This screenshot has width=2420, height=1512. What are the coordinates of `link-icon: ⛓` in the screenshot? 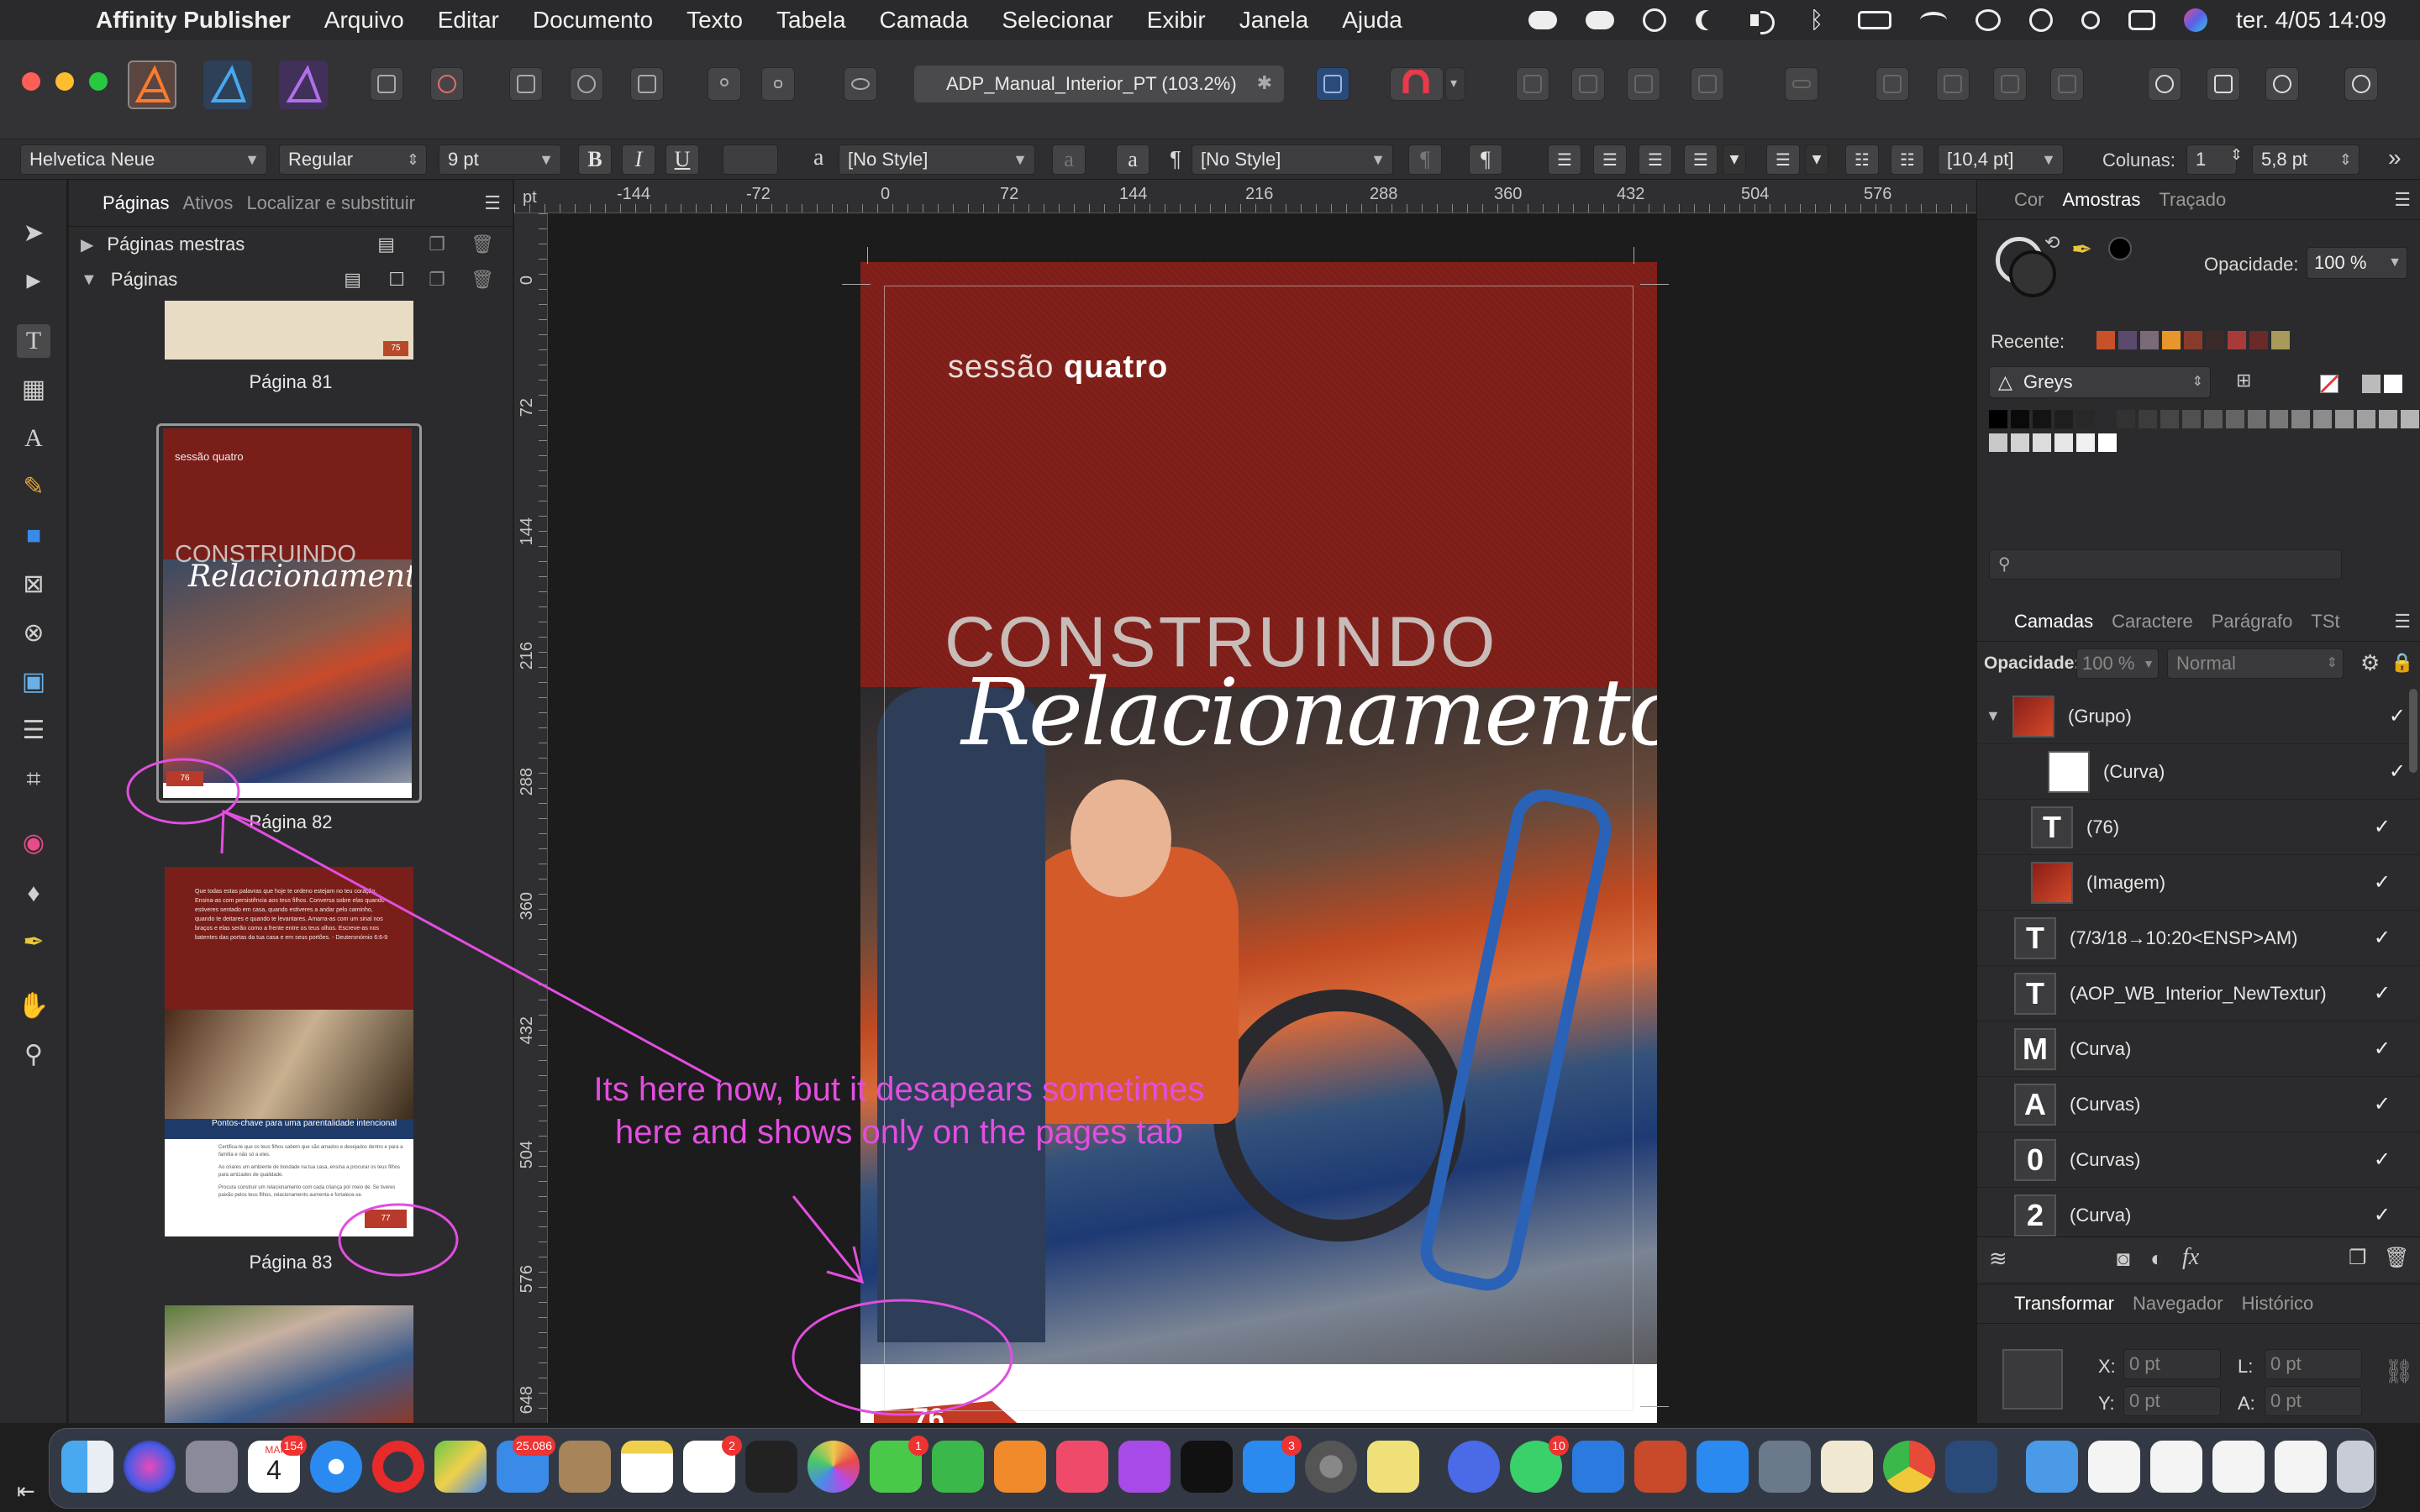 It's located at (2399, 1371).